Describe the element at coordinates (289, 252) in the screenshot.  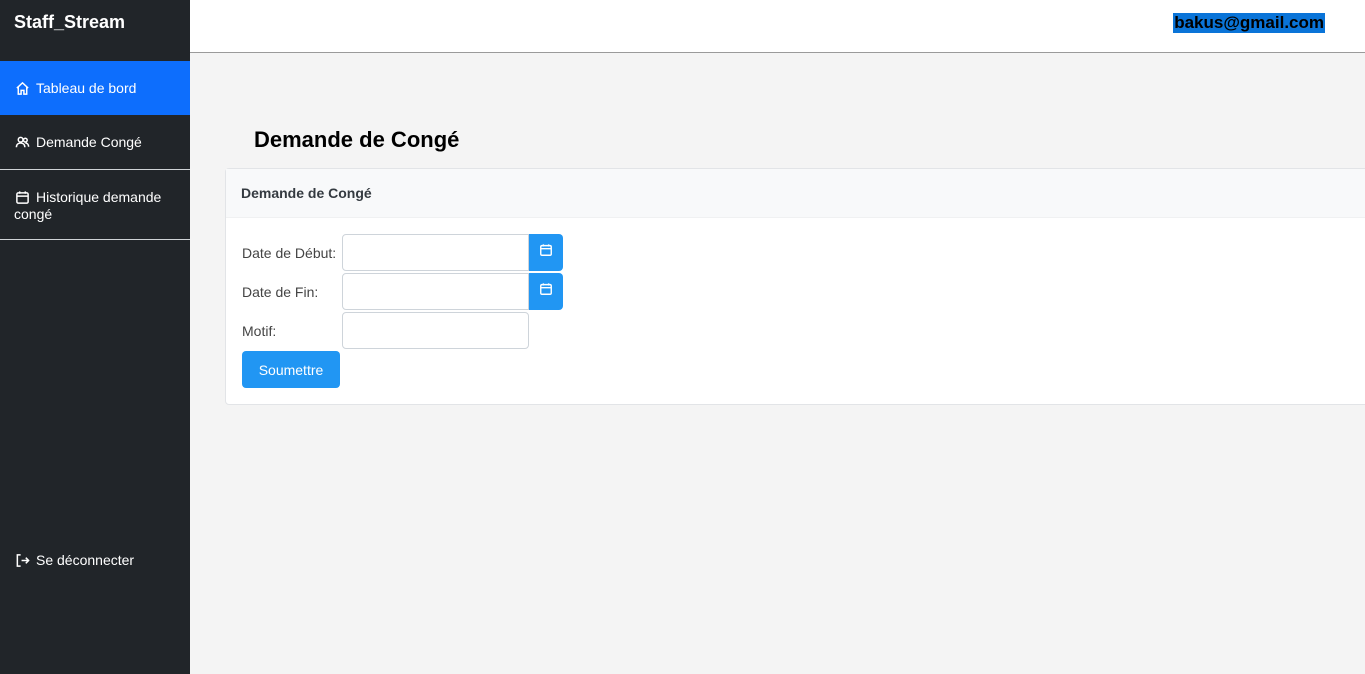
I see `start-date-label: Date de Début:` at that location.